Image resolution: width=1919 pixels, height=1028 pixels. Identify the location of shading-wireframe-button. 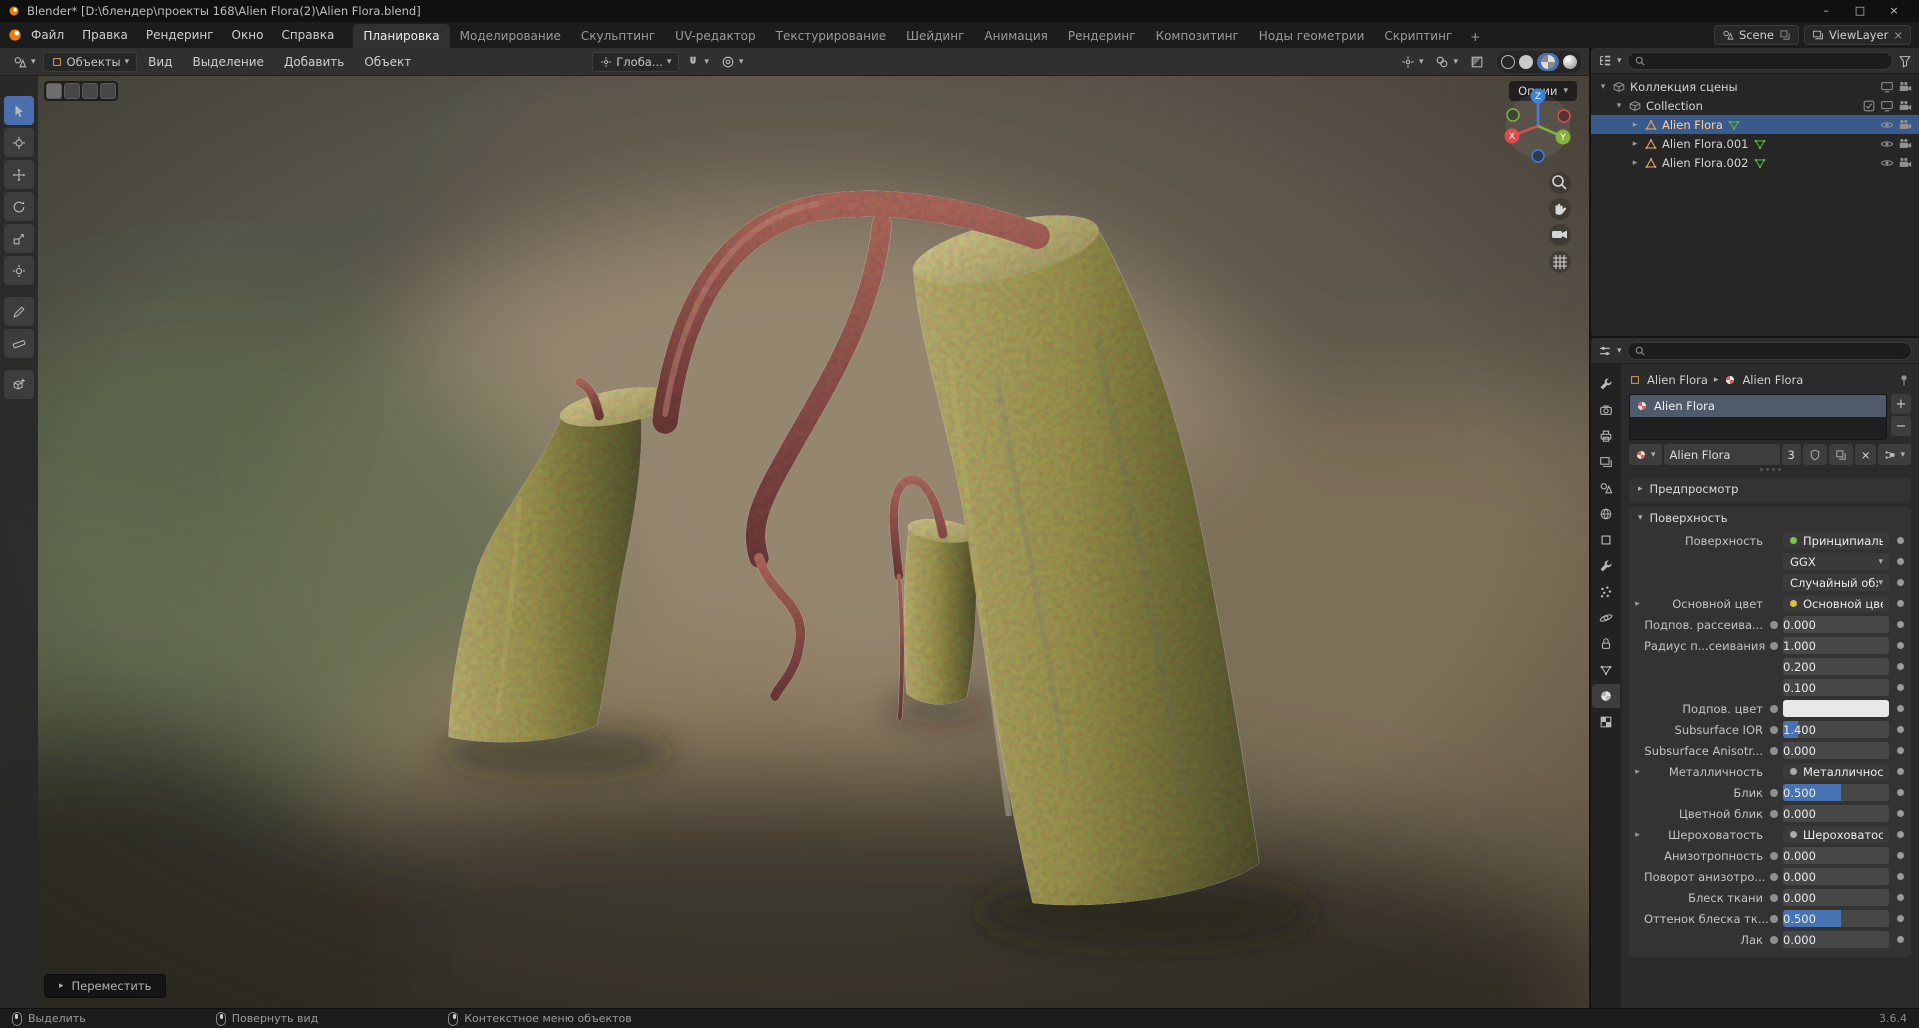
(1508, 61).